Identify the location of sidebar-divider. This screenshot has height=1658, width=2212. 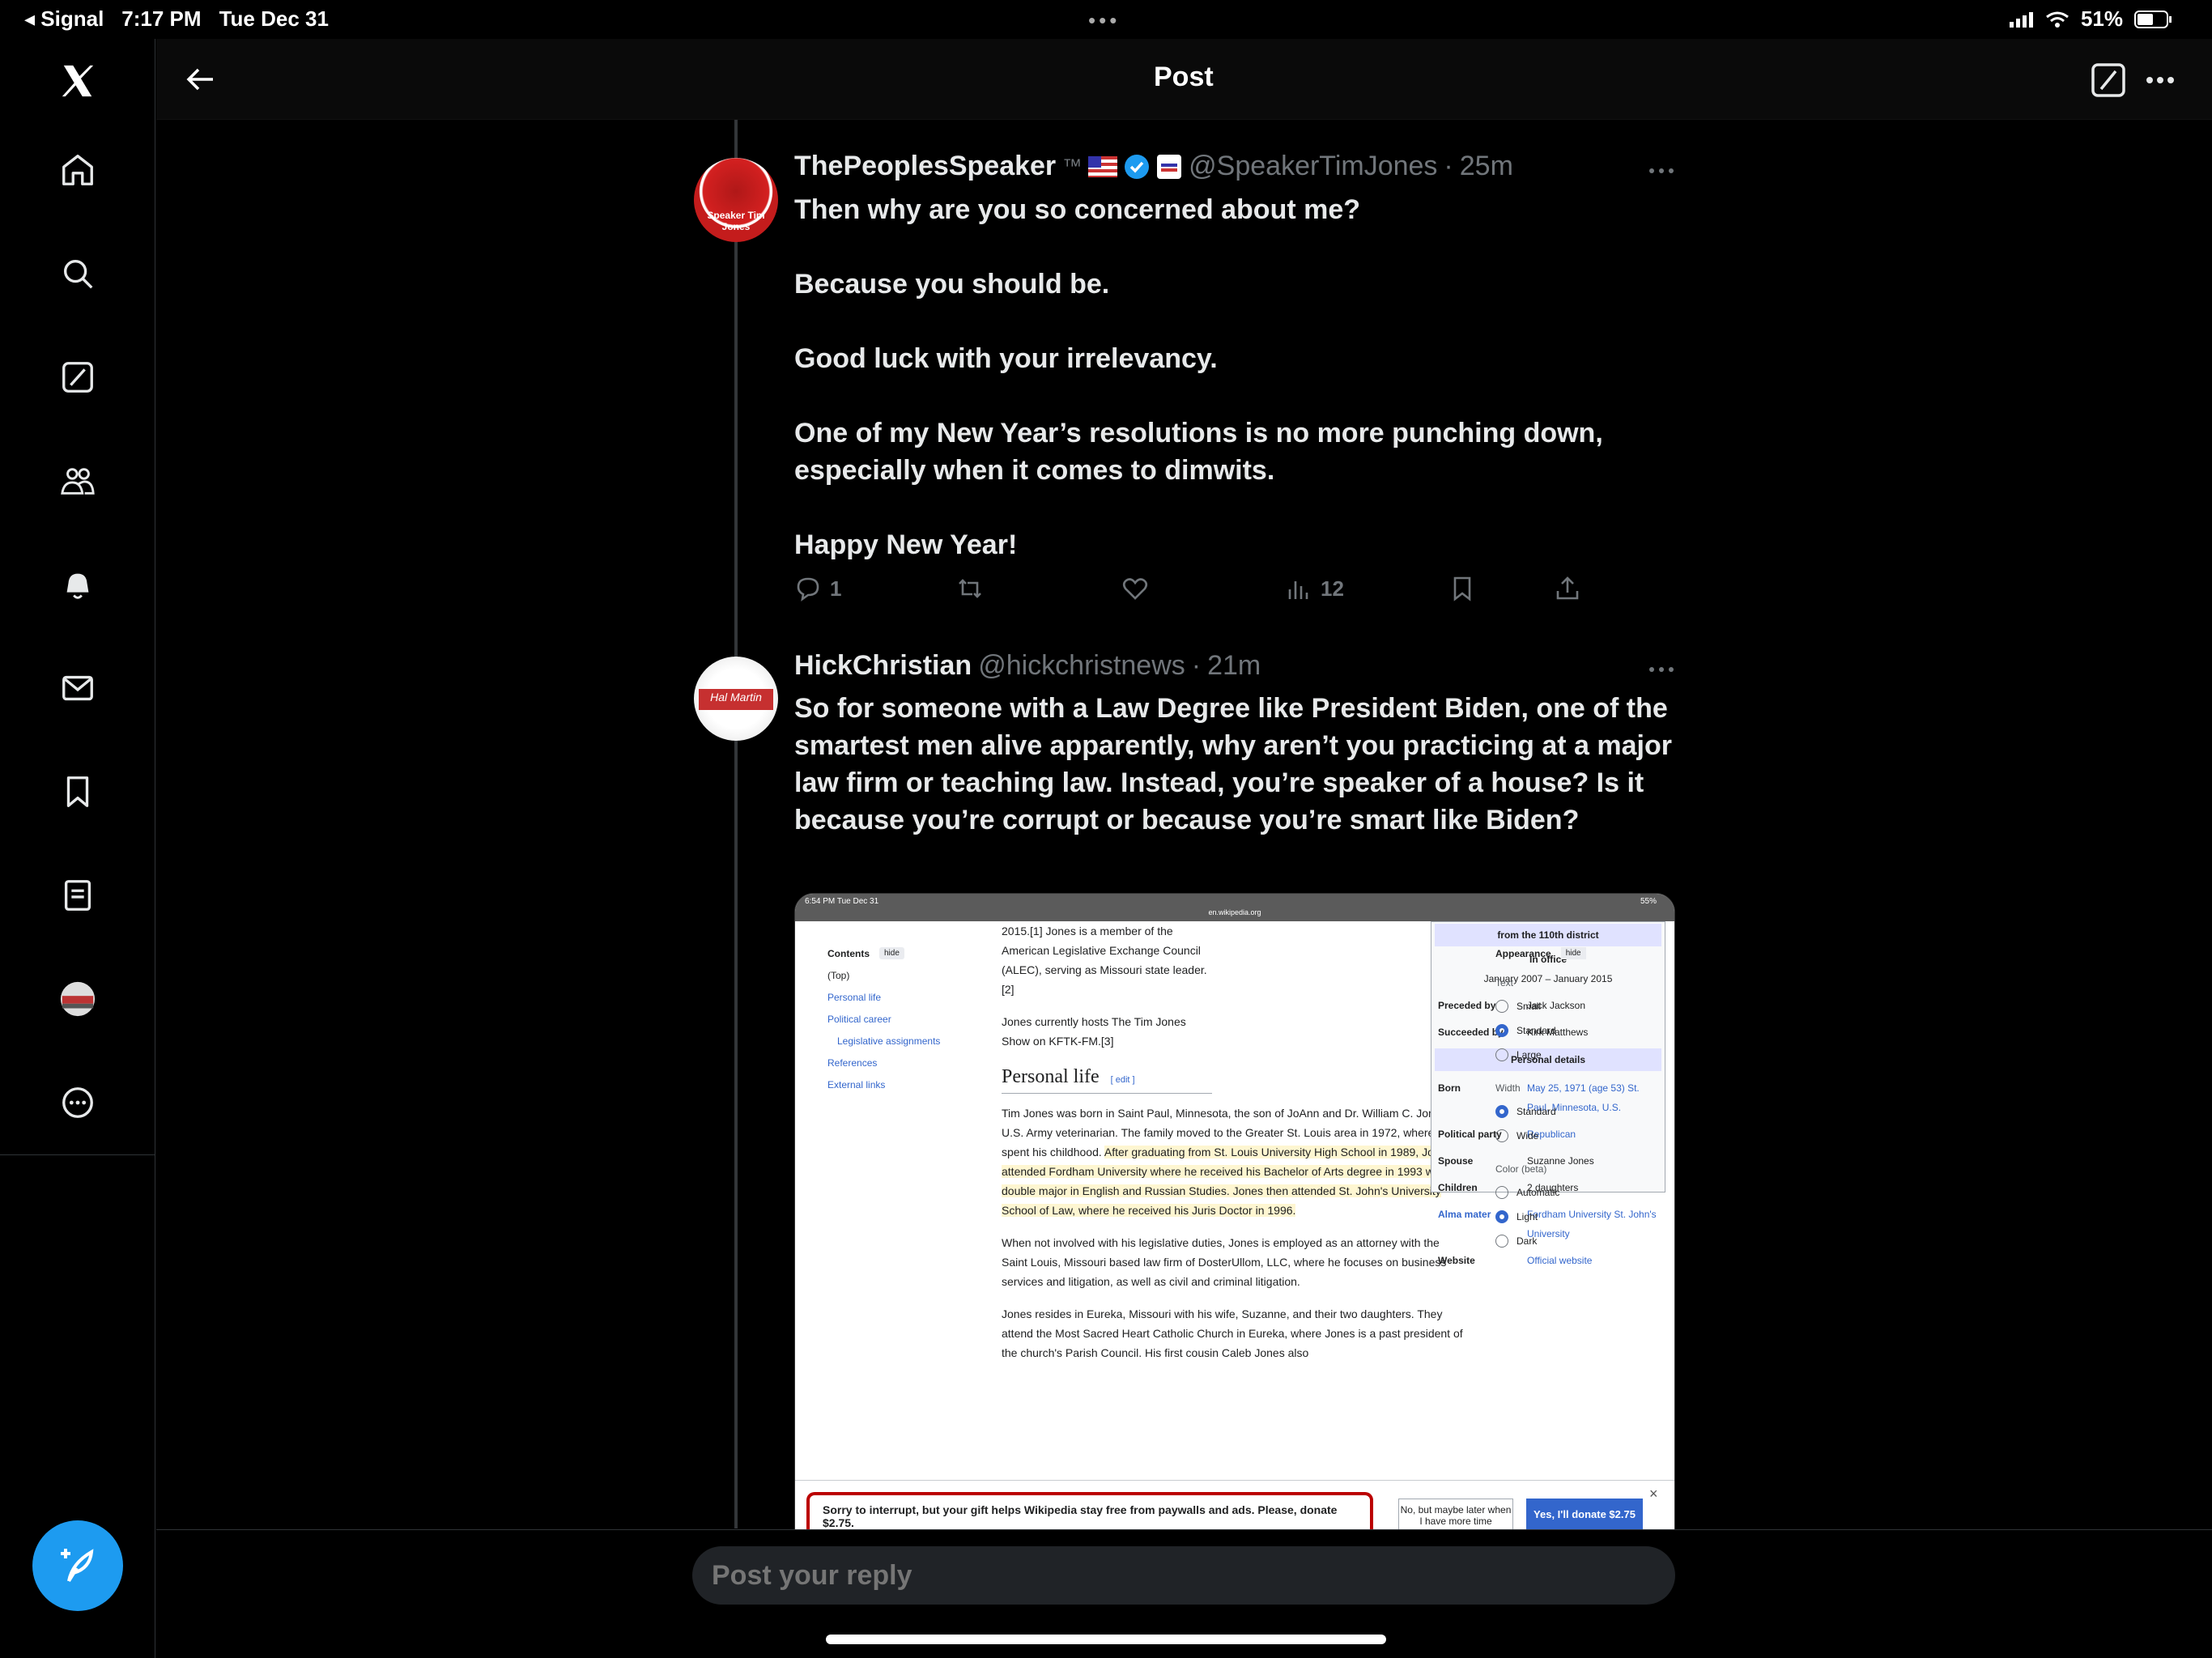
(77, 1154).